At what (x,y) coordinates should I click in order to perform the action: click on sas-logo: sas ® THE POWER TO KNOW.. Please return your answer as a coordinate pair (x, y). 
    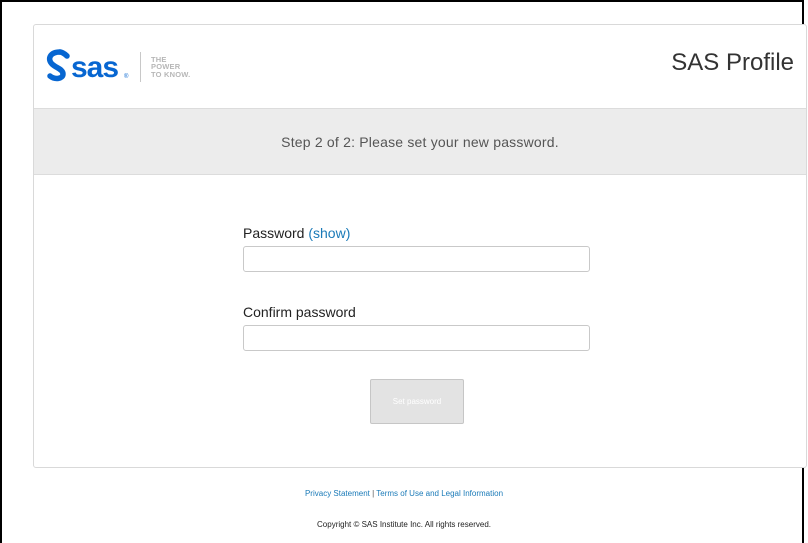
    Looking at the image, I should click on (127, 67).